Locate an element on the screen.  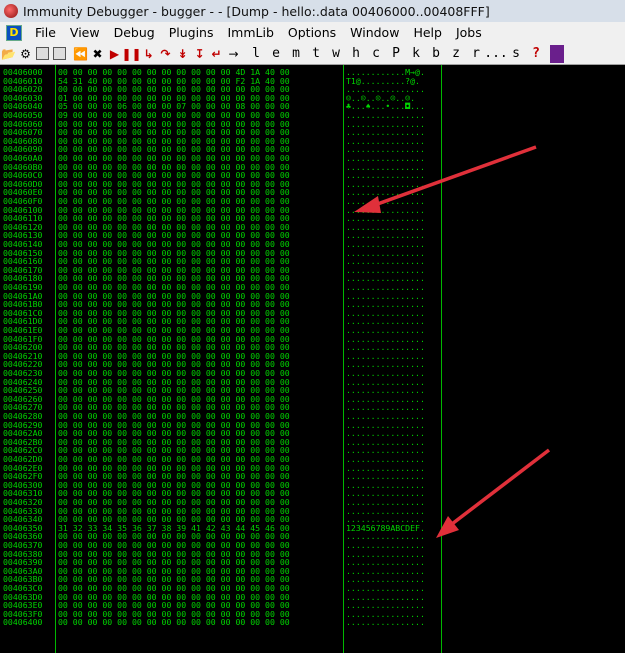
toolbar-threads-button: t is located at coordinates (316, 54).